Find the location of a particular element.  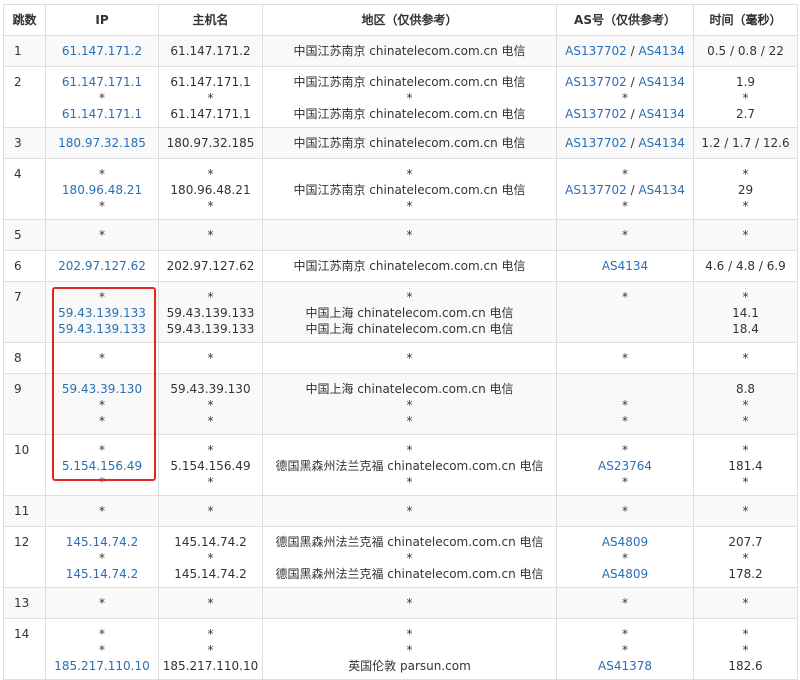

region-text: 英国伦敦 parsun.com is located at coordinates (409, 666).